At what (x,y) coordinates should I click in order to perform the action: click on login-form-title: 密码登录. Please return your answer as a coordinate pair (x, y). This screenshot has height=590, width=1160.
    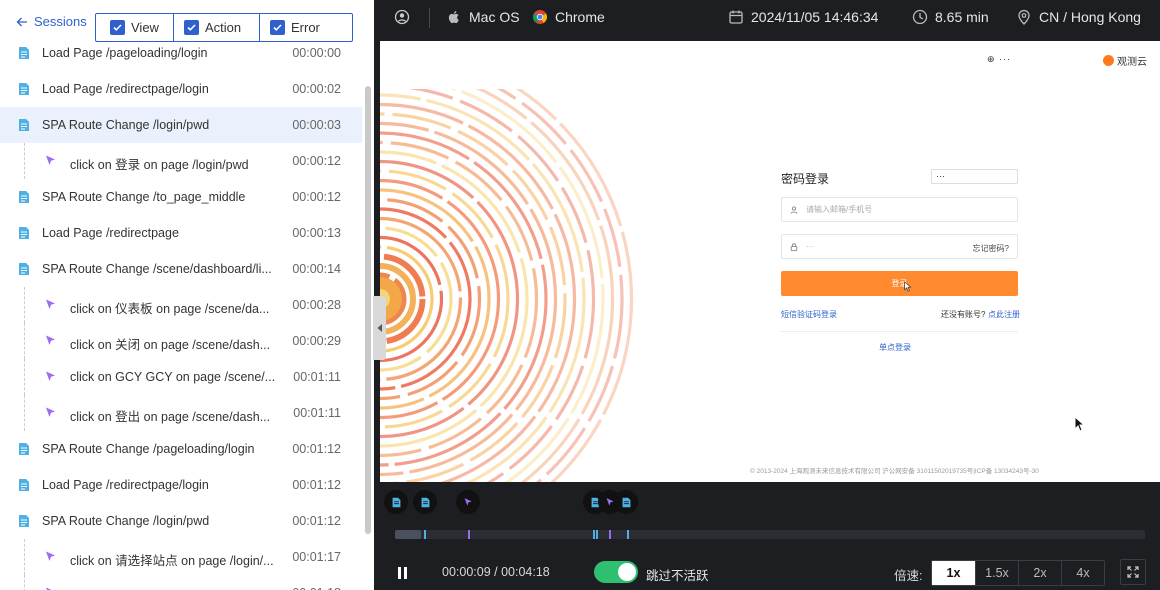
    Looking at the image, I should click on (805, 179).